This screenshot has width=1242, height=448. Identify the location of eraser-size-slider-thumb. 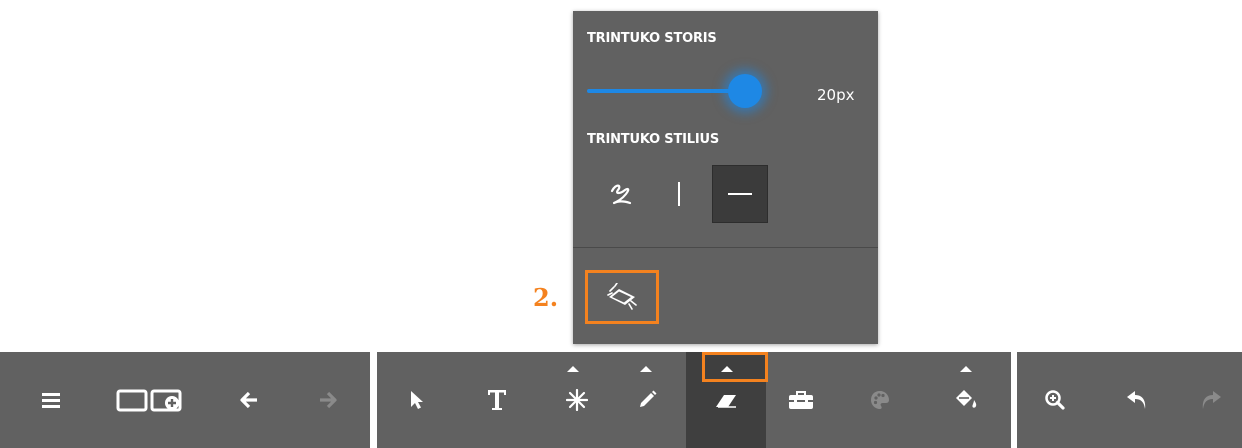
(745, 91).